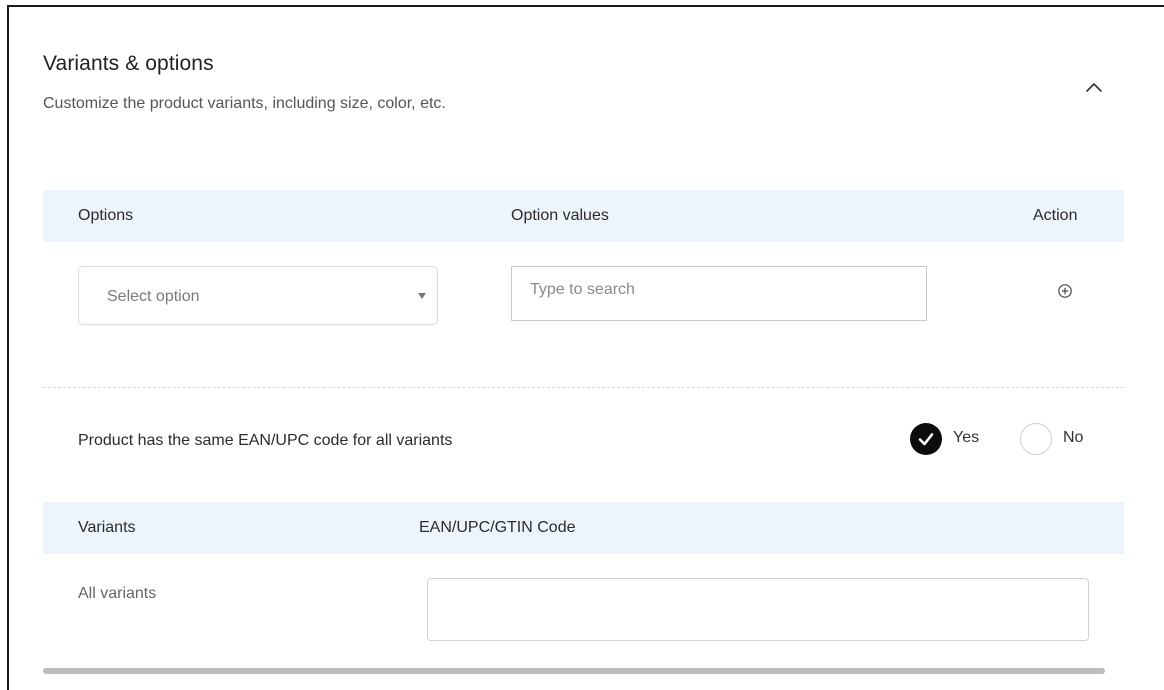 This screenshot has width=1164, height=690. I want to click on options-table-header: Options Option values Action, so click(583, 216).